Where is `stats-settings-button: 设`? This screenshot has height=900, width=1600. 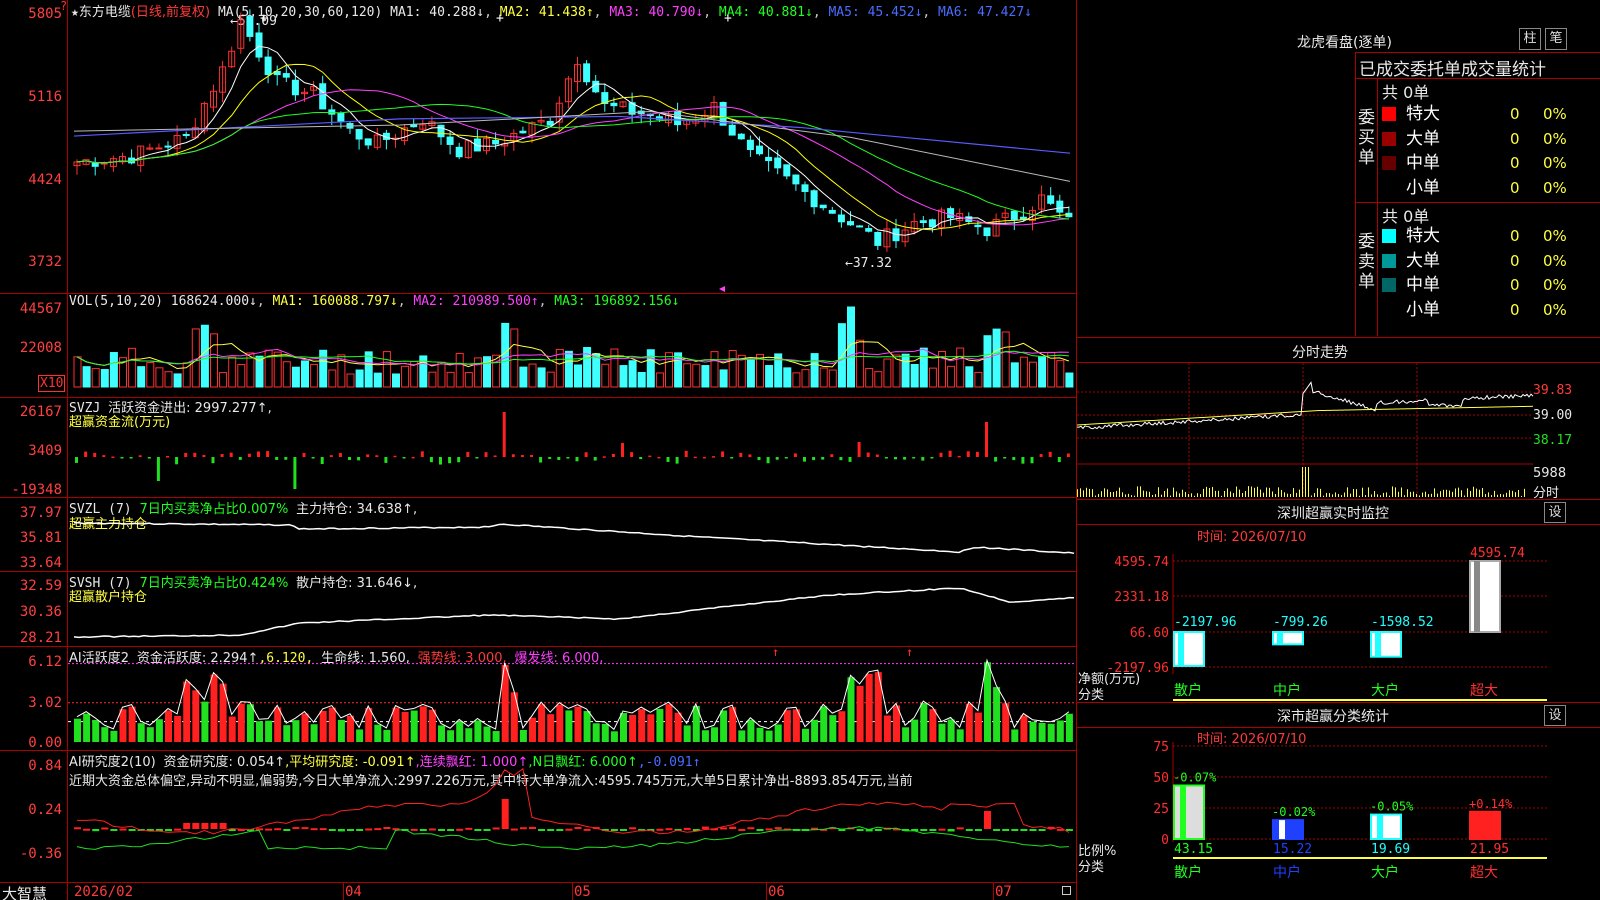 stats-settings-button: 设 is located at coordinates (1555, 715).